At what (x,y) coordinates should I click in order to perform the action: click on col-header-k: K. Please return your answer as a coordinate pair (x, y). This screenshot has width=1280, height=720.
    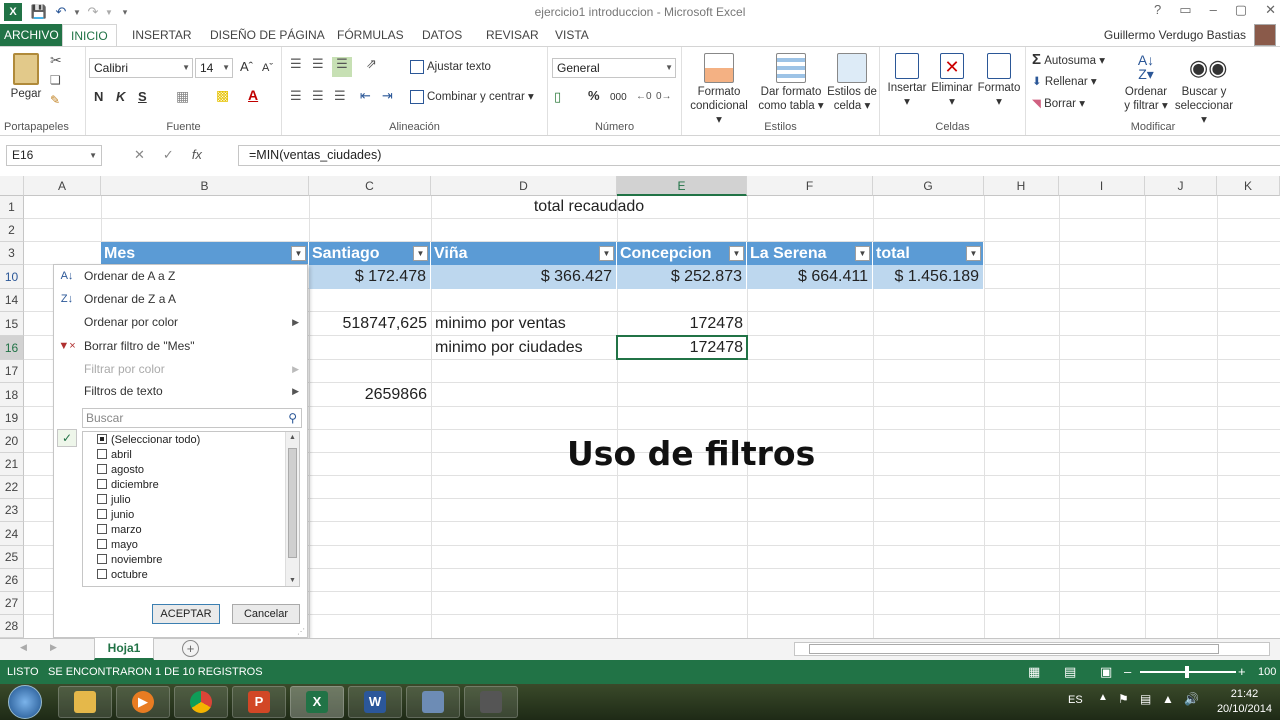
    Looking at the image, I should click on (1248, 186).